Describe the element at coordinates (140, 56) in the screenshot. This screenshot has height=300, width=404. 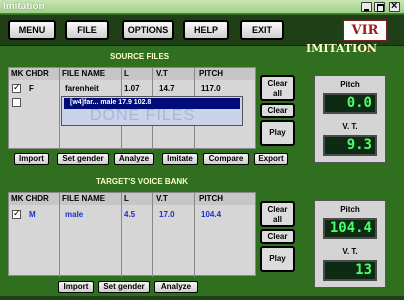
I see `source-files-title: SOURCE FILES` at that location.